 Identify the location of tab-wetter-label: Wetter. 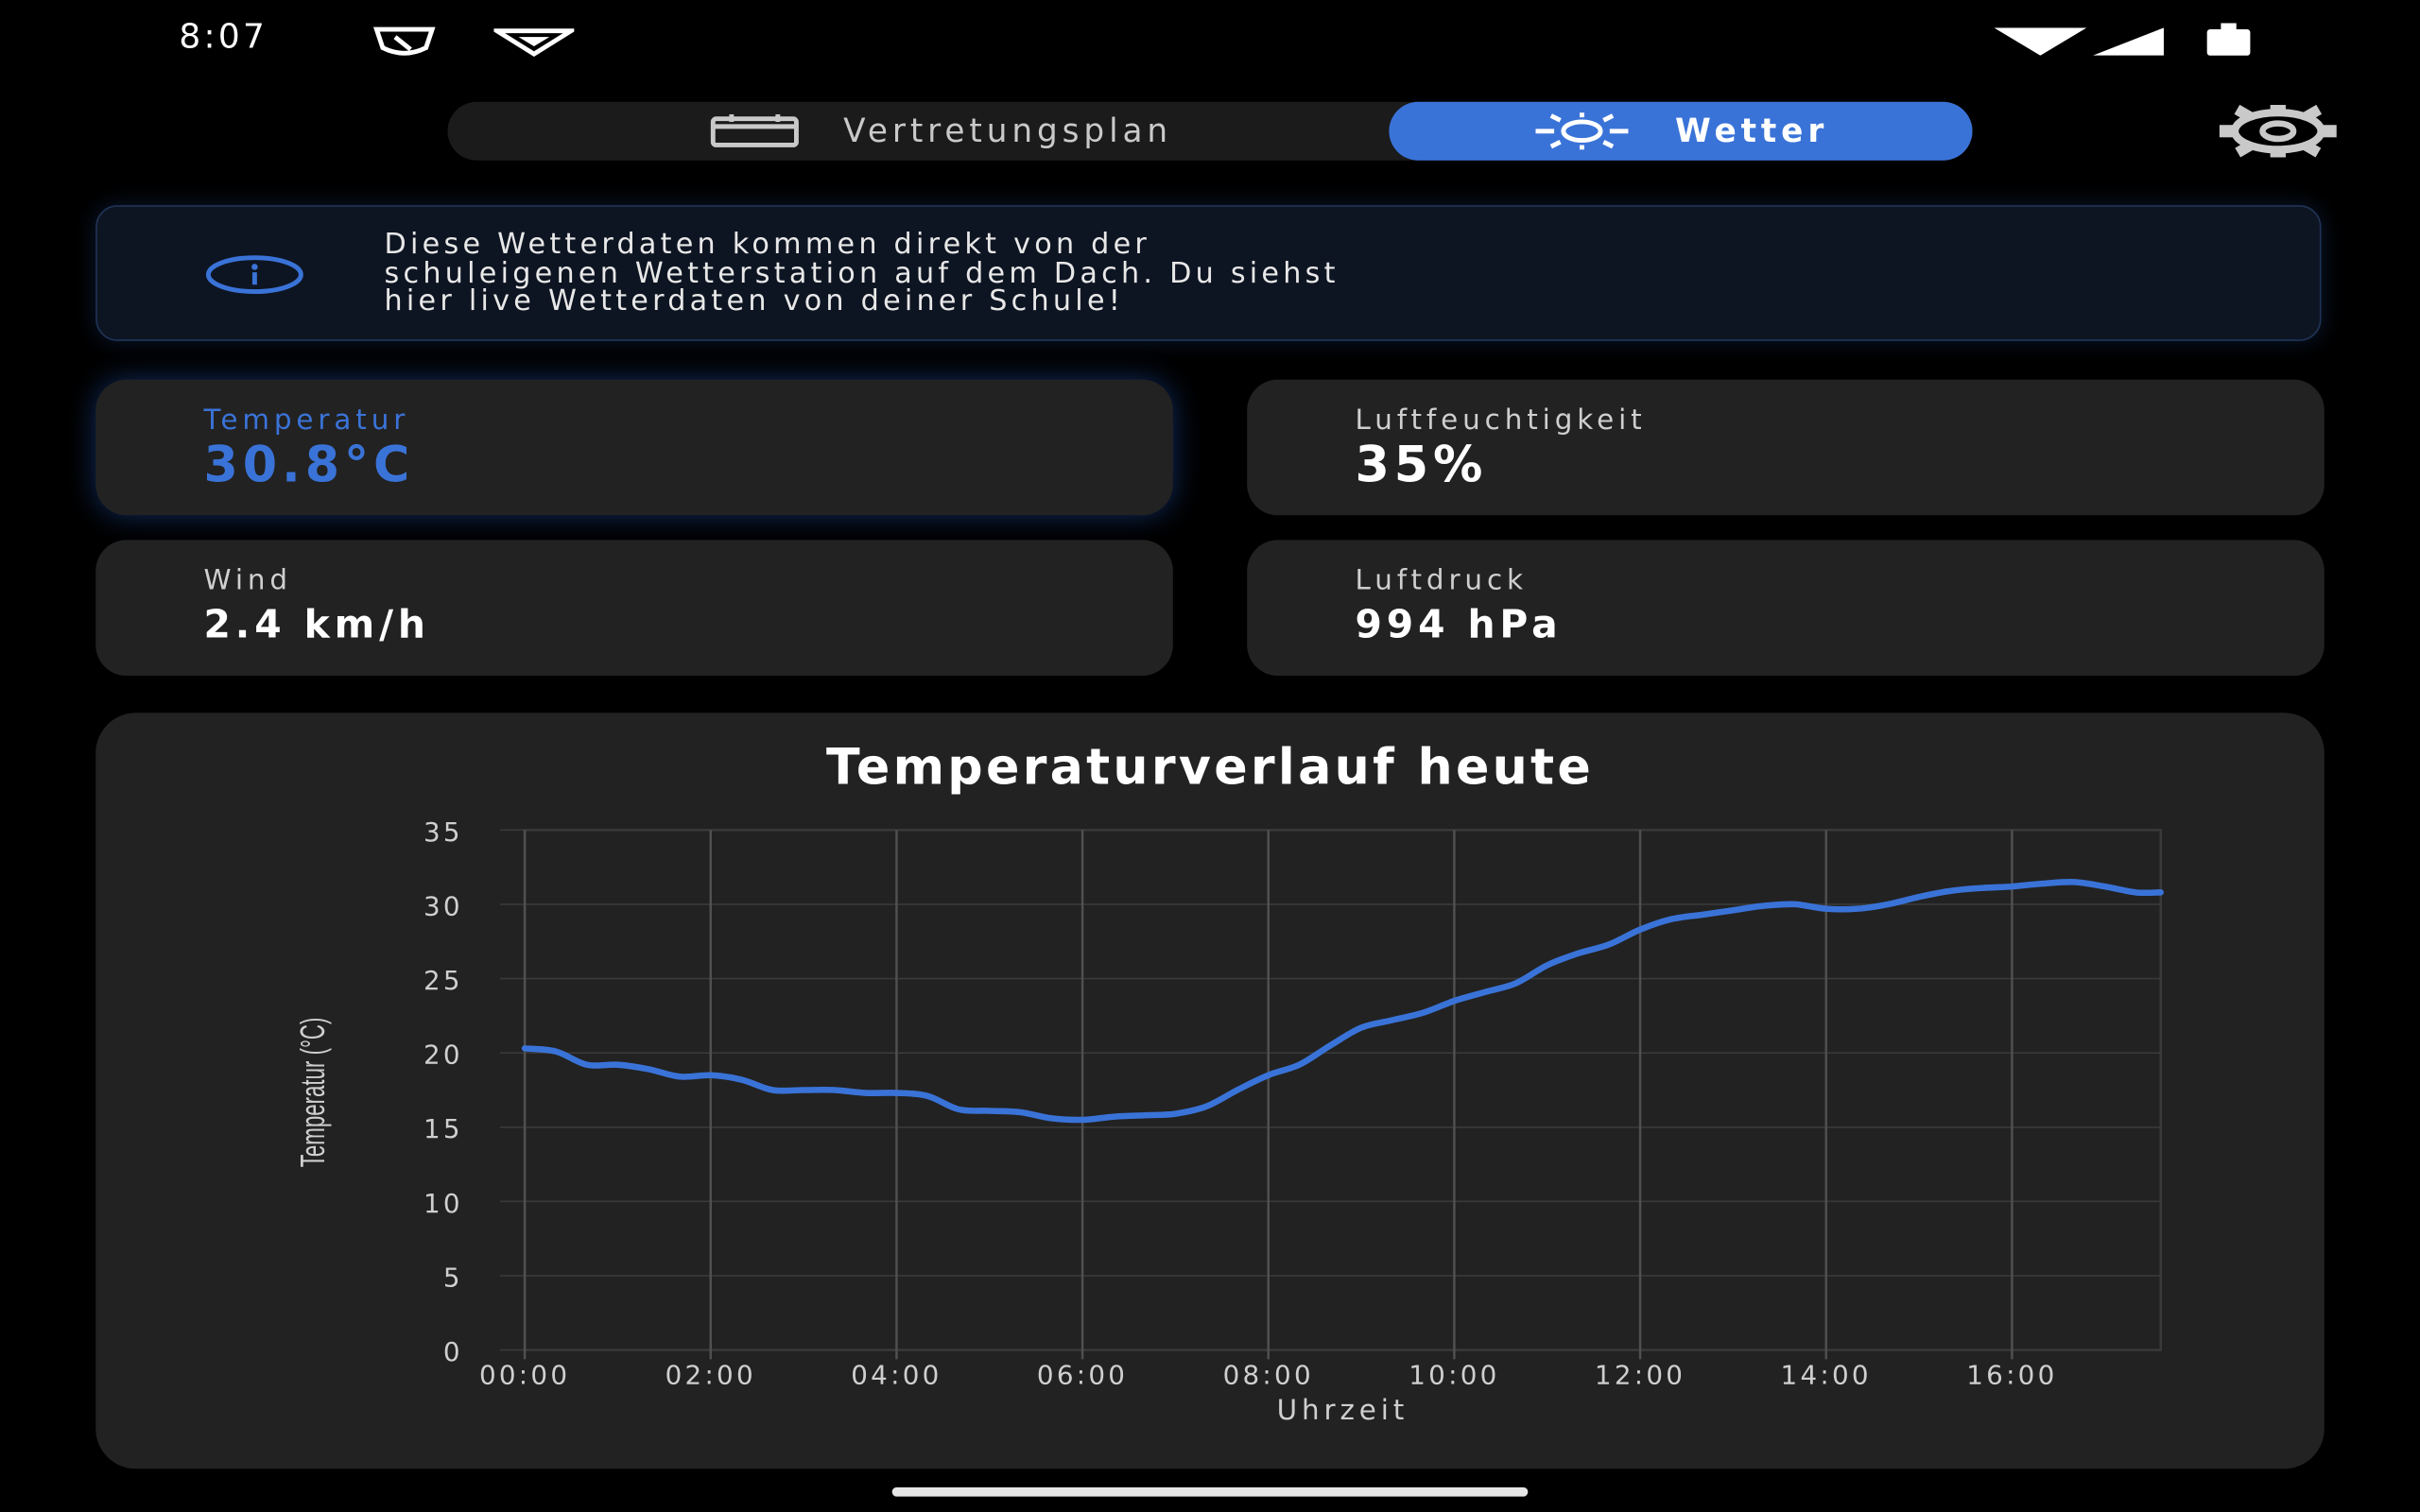
(1751, 131).